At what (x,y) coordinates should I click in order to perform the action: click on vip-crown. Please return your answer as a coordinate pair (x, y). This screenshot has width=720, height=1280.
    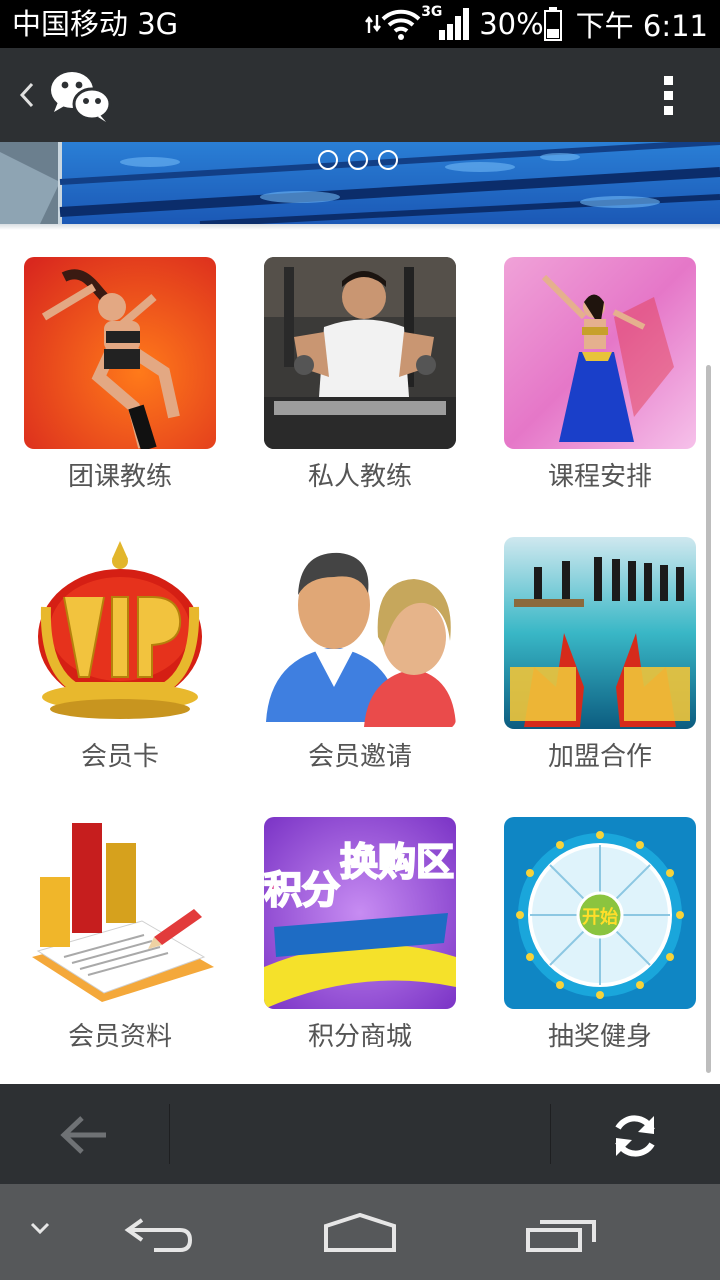
    Looking at the image, I should click on (120, 633).